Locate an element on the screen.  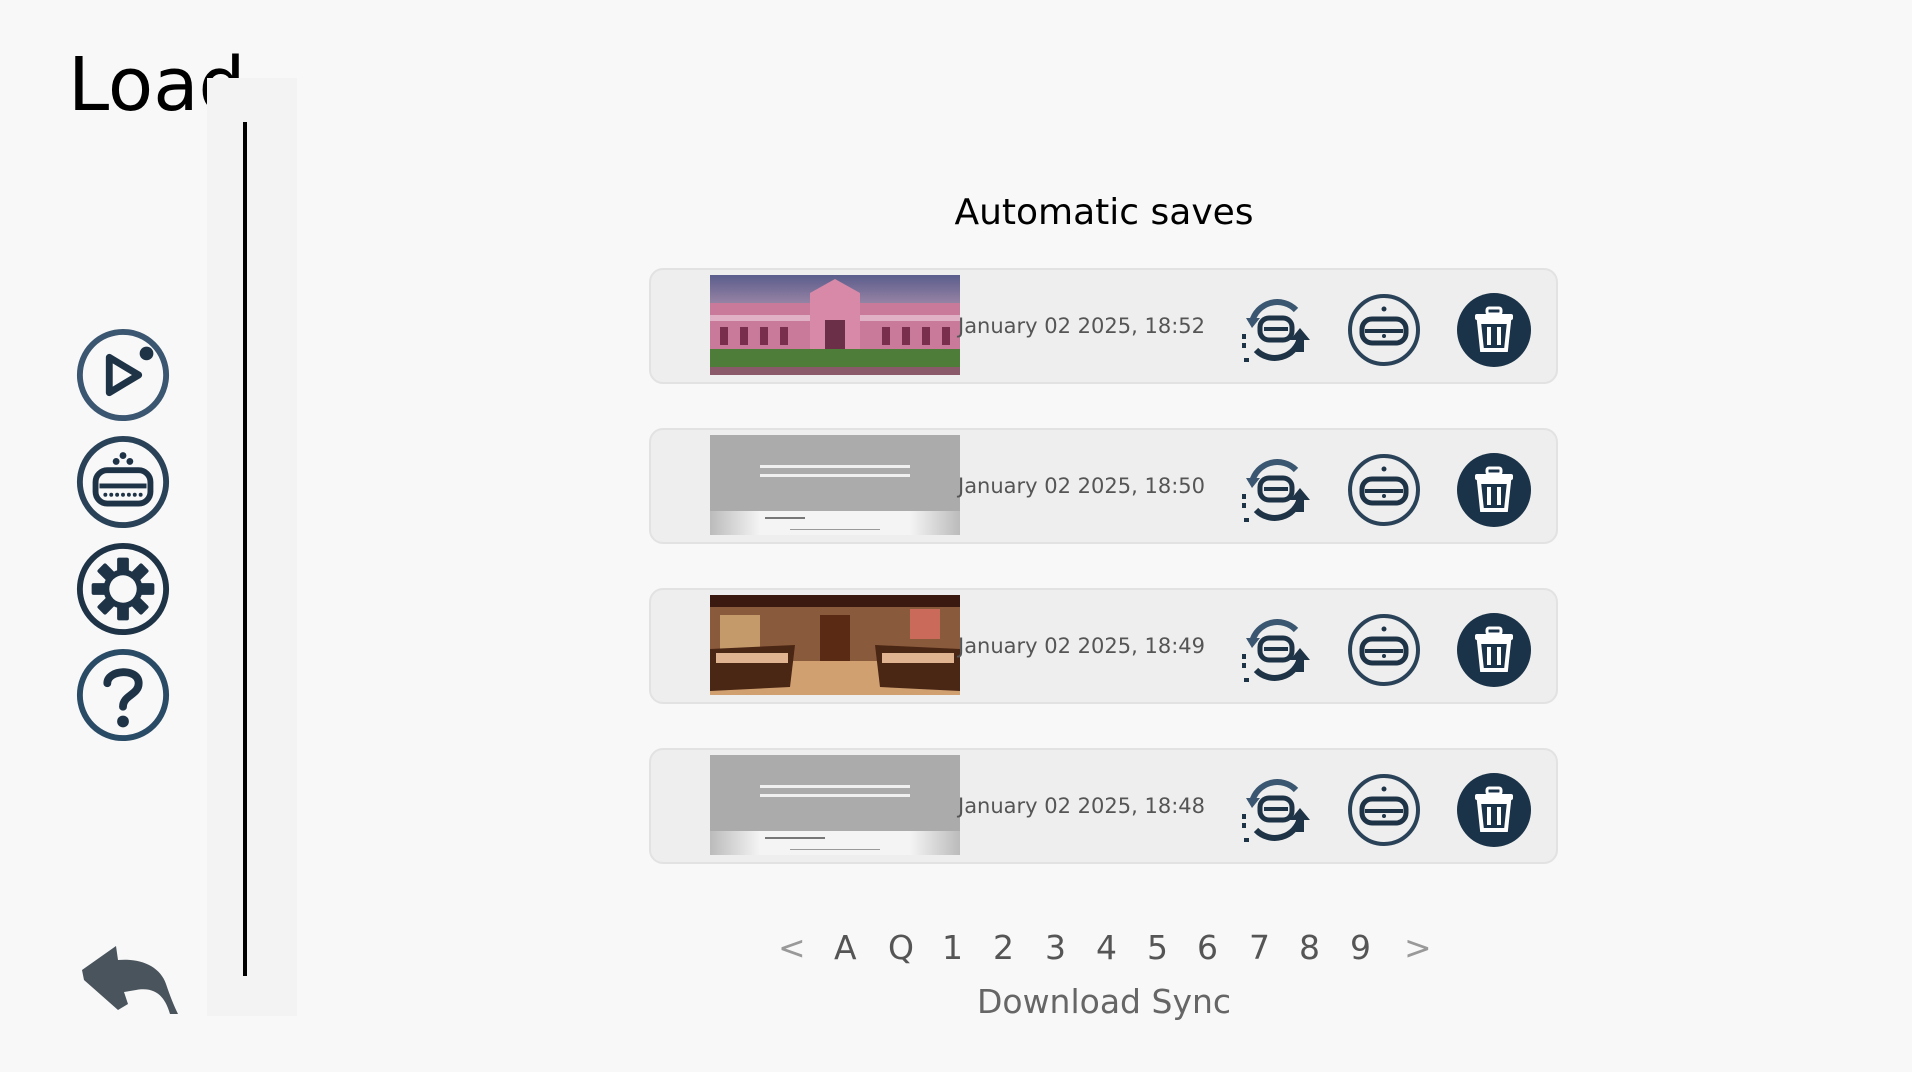
page-next-button: > is located at coordinates (1418, 947).